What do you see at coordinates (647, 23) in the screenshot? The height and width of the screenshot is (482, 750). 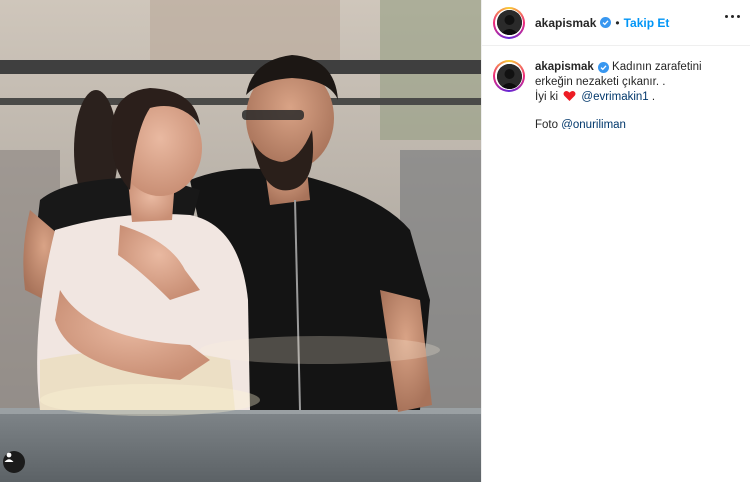 I see `follow-button: Takip Et` at bounding box center [647, 23].